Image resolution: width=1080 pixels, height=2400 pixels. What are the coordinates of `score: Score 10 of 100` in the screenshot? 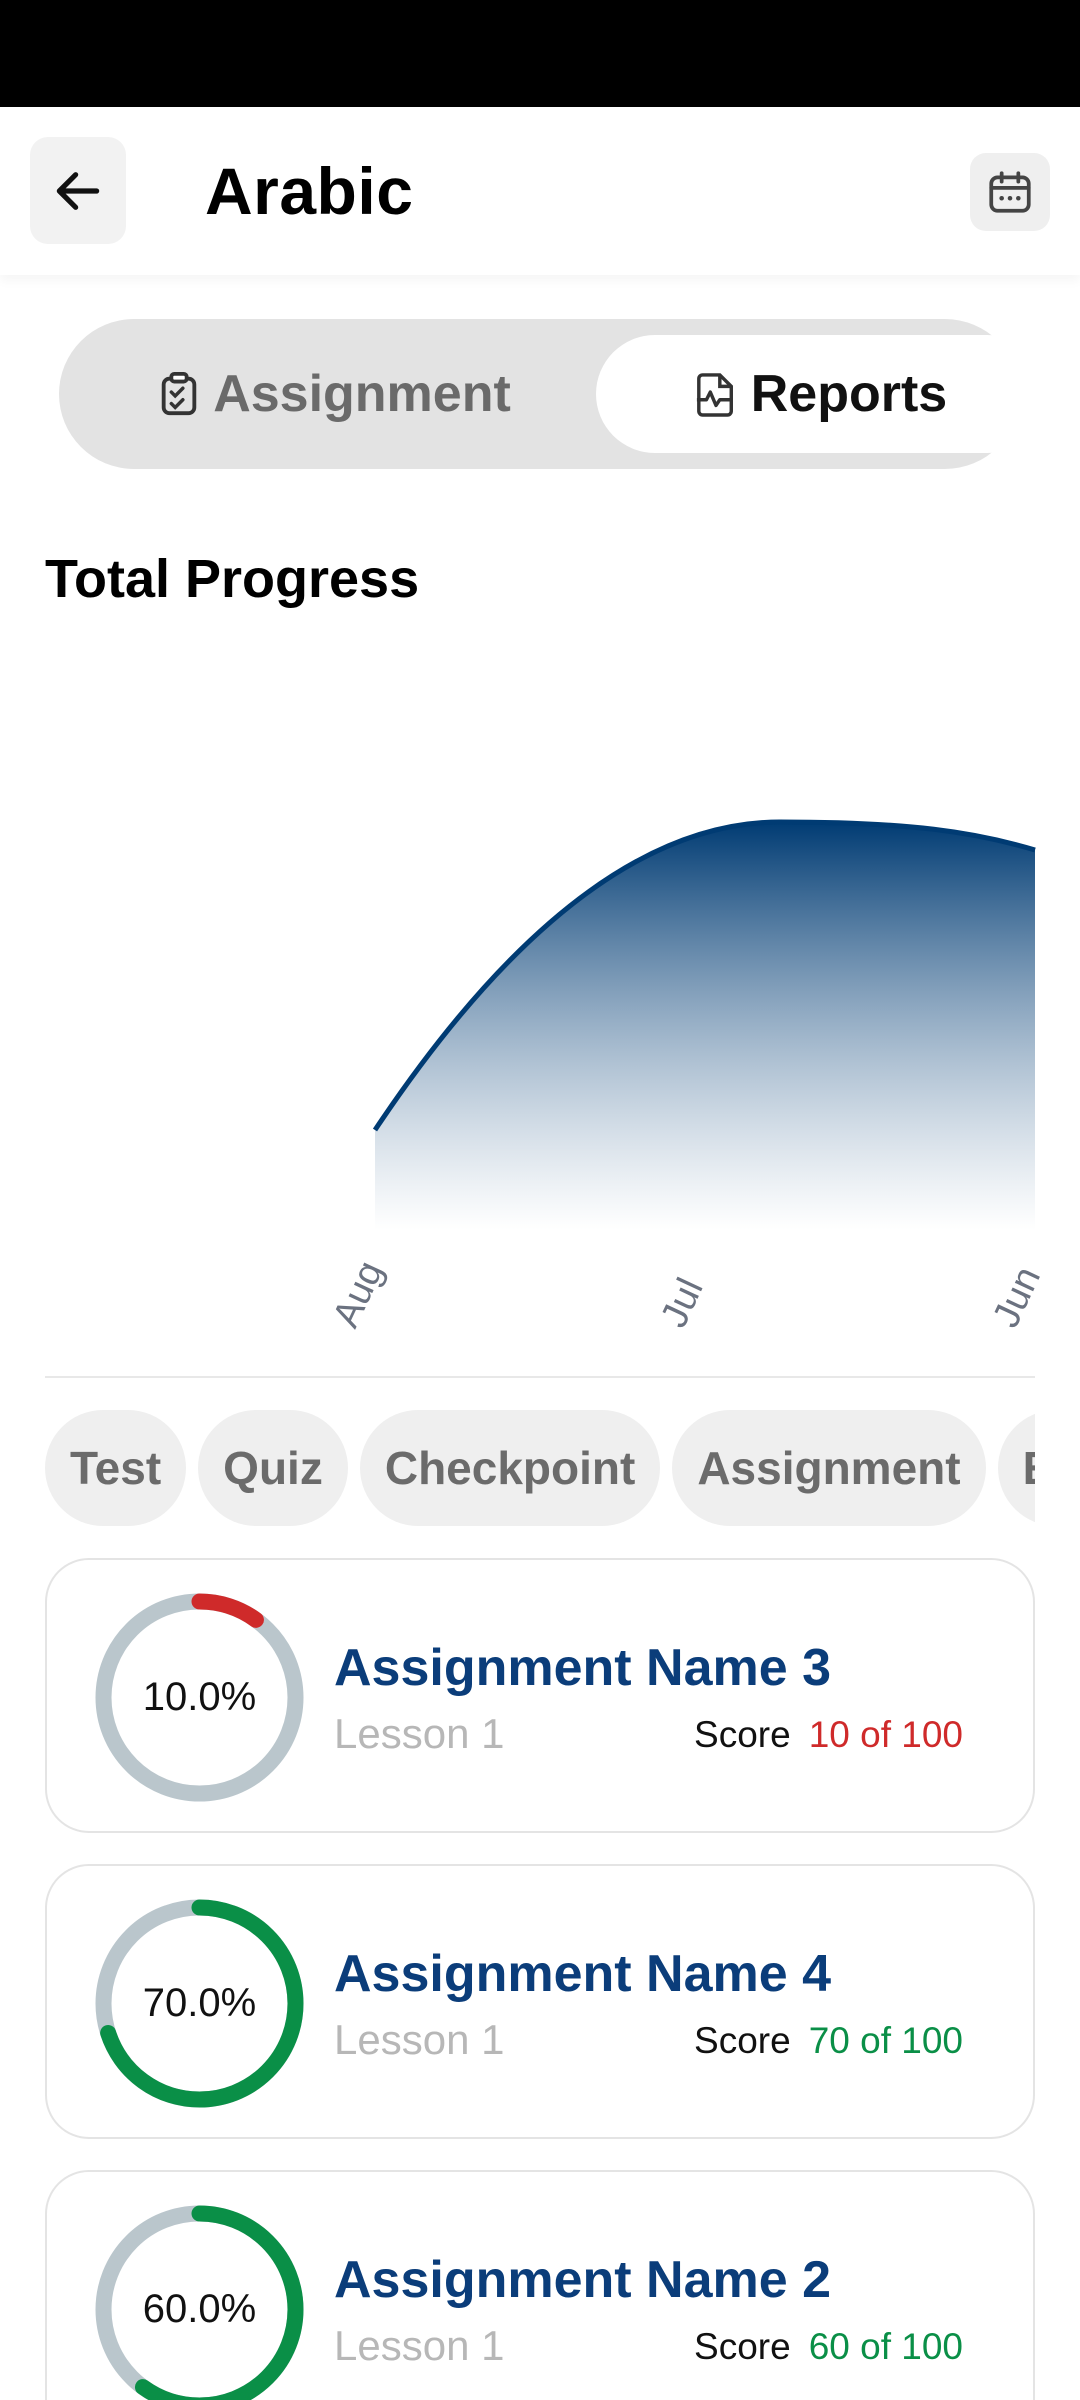 It's located at (828, 1735).